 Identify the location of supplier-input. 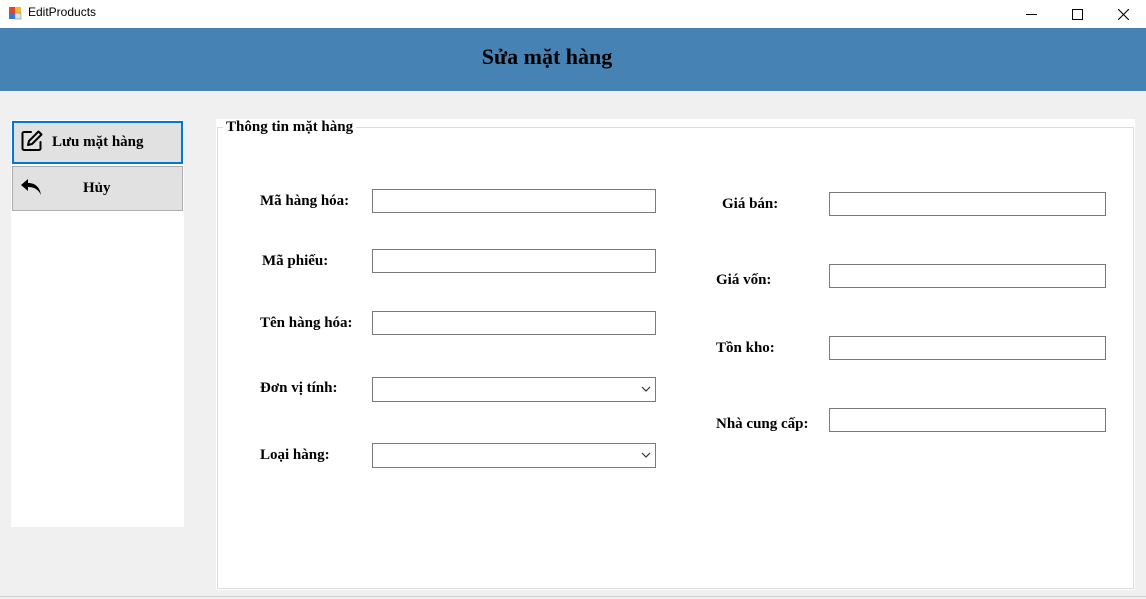
(967, 420).